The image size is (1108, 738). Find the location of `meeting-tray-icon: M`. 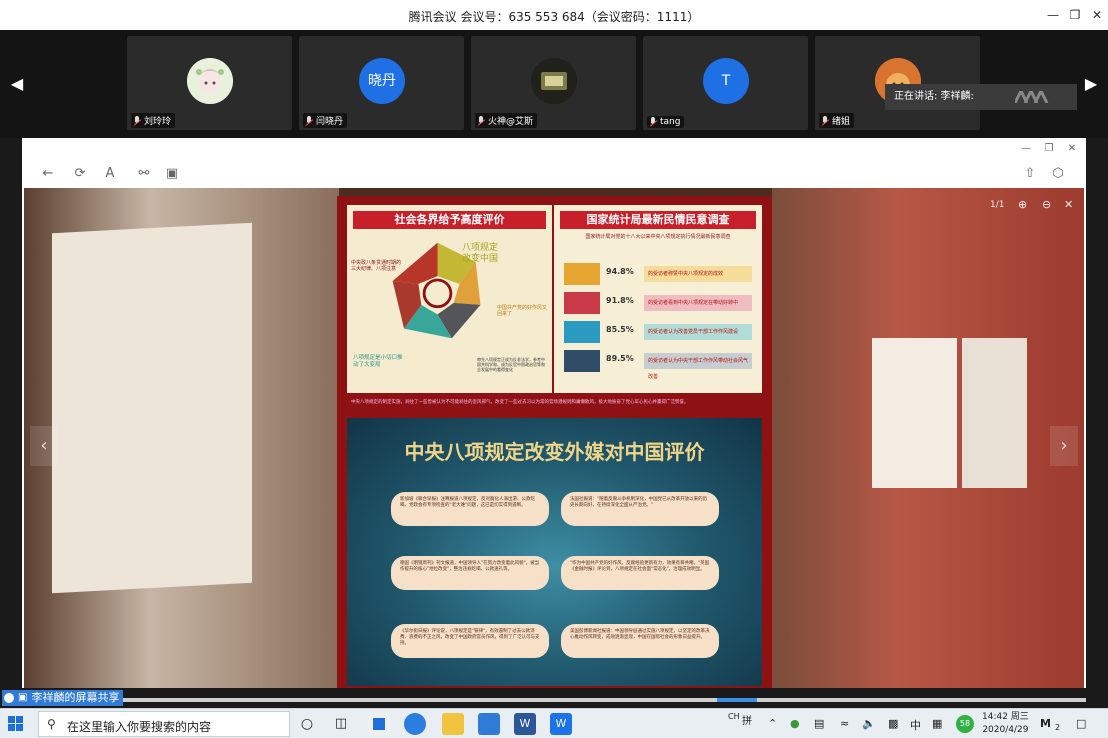

meeting-tray-icon: M is located at coordinates (1045, 723).